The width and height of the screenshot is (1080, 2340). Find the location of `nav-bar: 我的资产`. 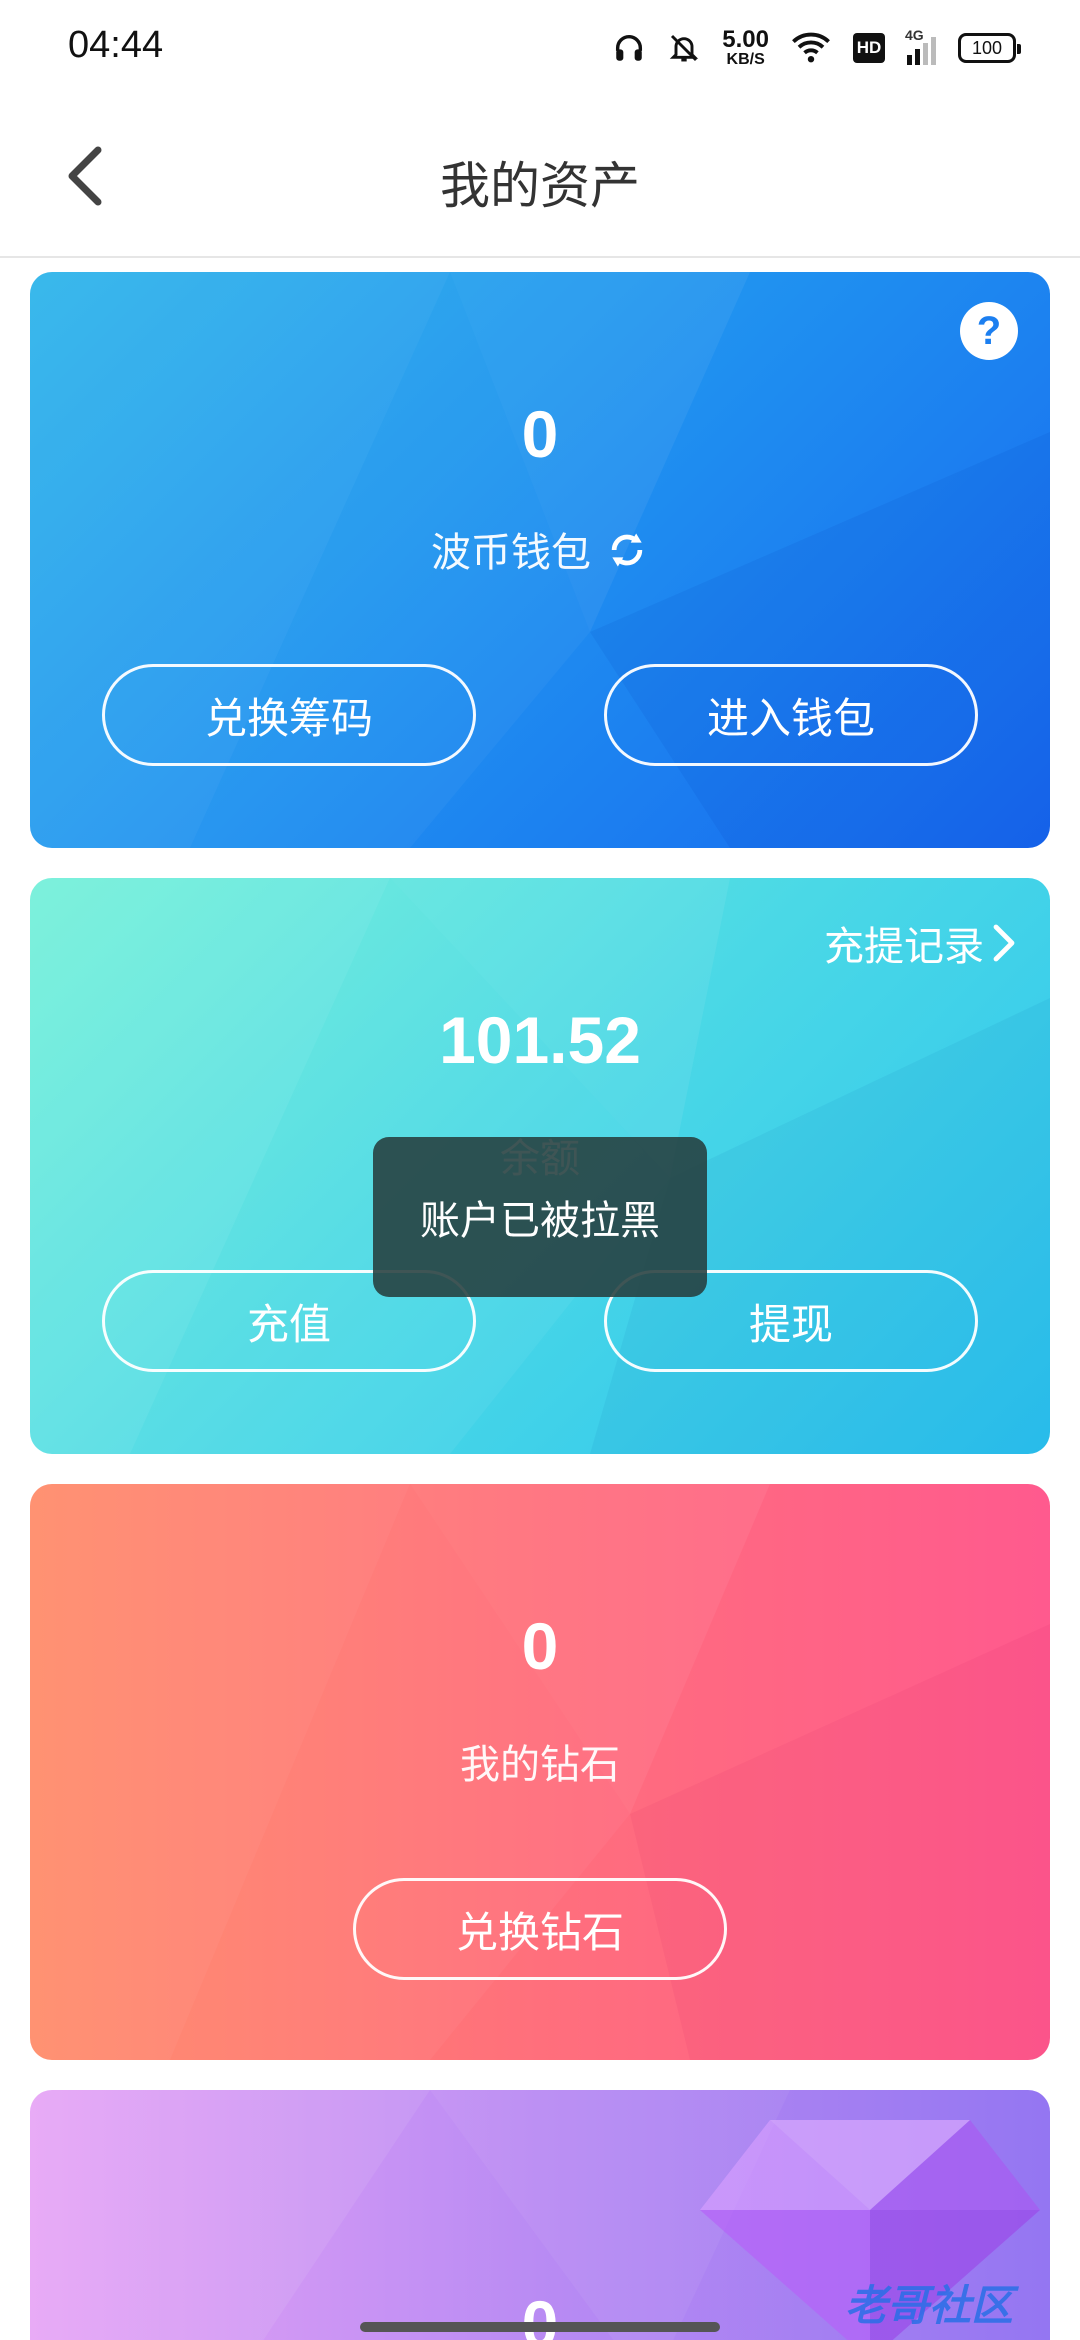

nav-bar: 我的资产 is located at coordinates (540, 177).